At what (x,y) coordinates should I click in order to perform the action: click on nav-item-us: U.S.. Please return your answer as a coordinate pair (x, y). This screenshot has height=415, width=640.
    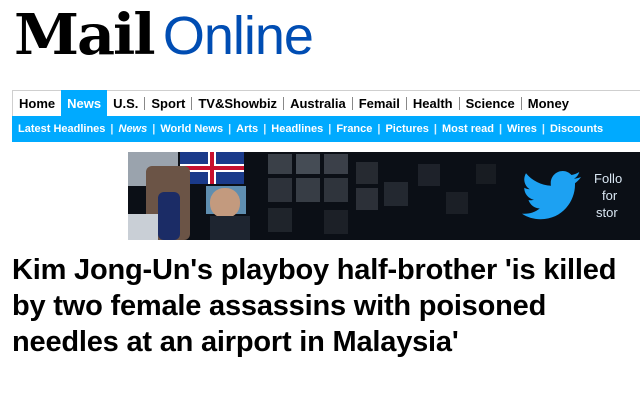
    Looking at the image, I should click on (125, 103).